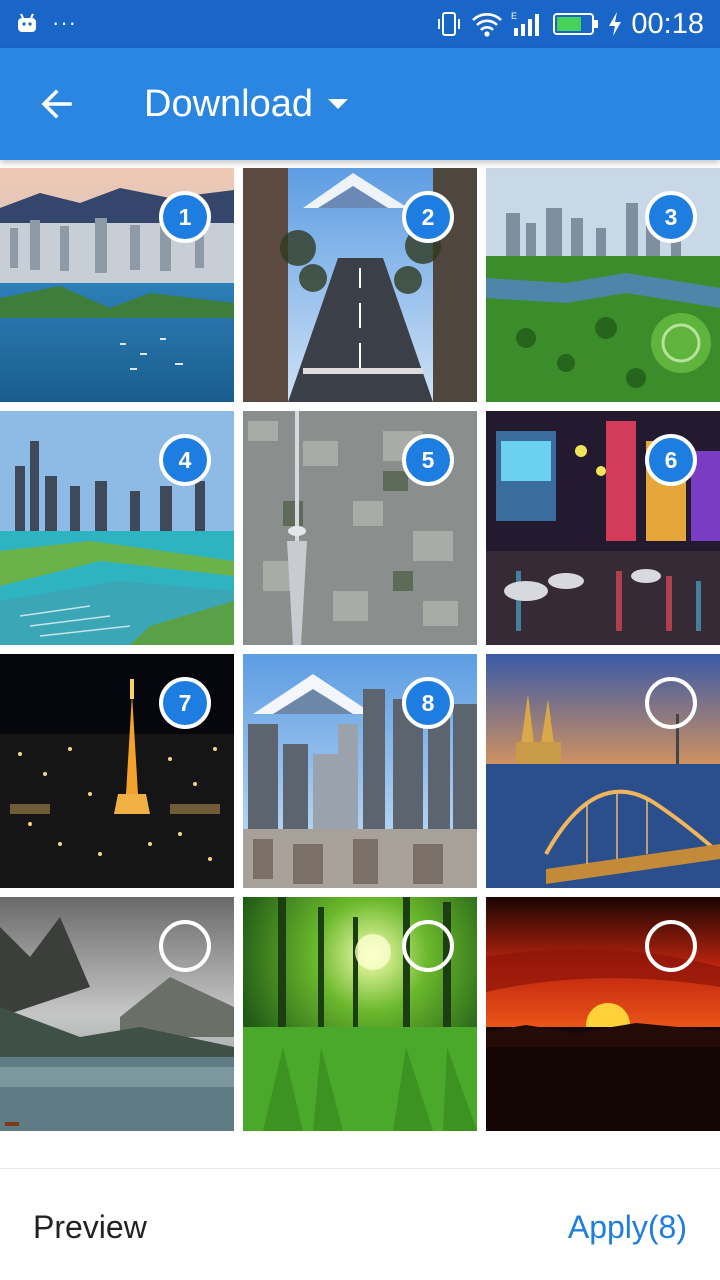 The image size is (720, 1280). I want to click on photo-thumbnail: 1, so click(117, 285).